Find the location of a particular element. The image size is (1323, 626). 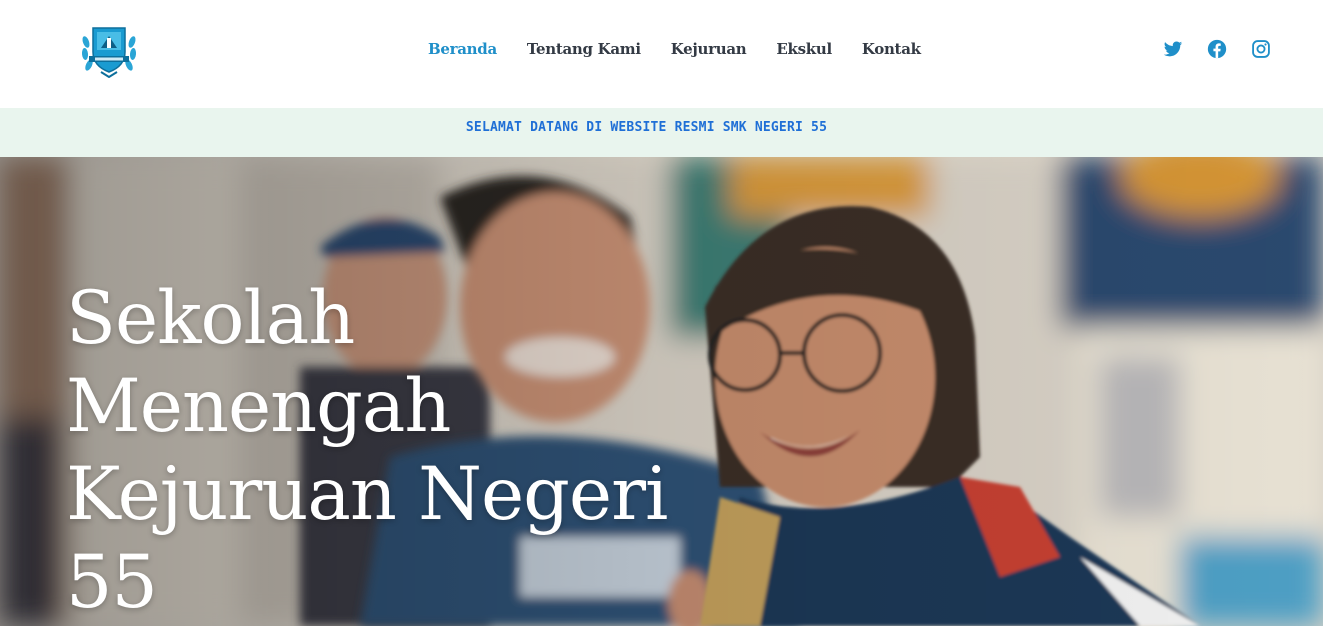

school-crest-icon is located at coordinates (109, 50).